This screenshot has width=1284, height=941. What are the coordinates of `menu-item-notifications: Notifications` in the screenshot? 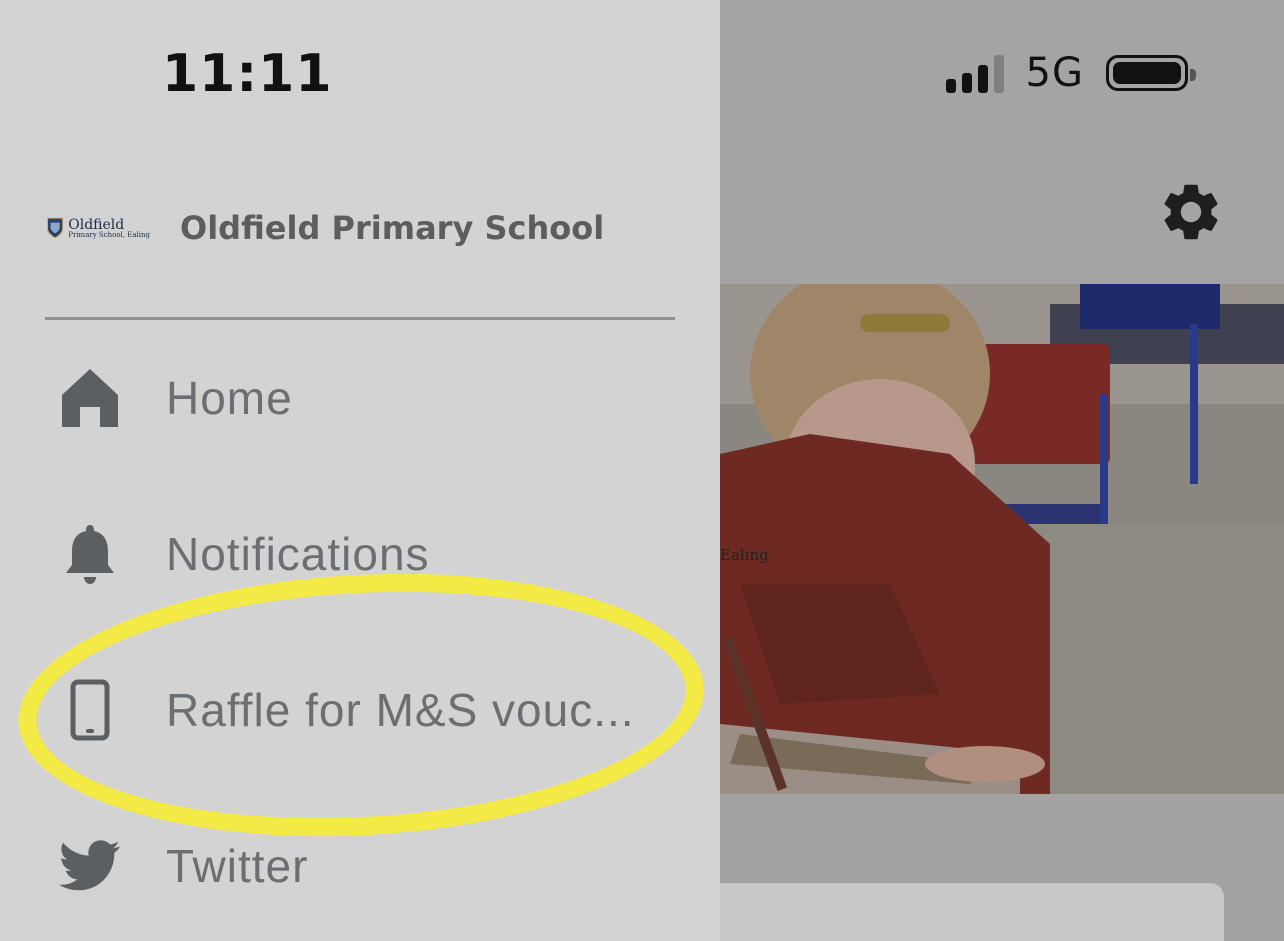 It's located at (360, 554).